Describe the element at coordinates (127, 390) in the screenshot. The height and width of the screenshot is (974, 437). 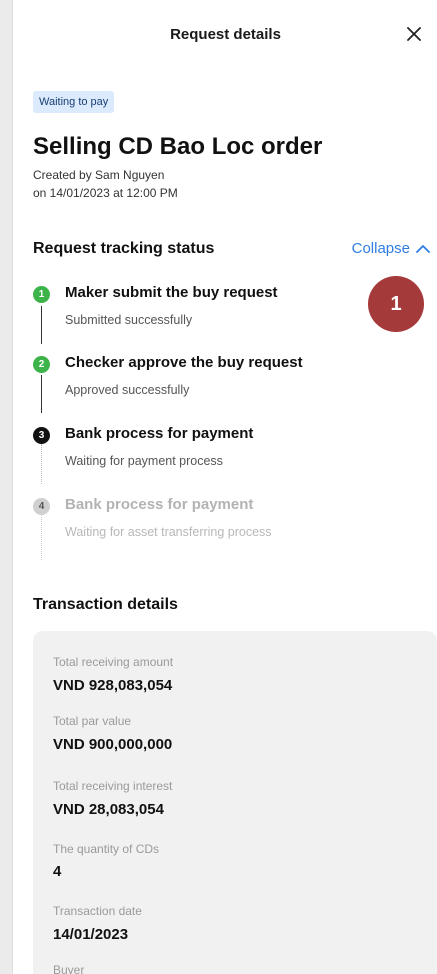
I see `step-subtitle: Approved successfully` at that location.